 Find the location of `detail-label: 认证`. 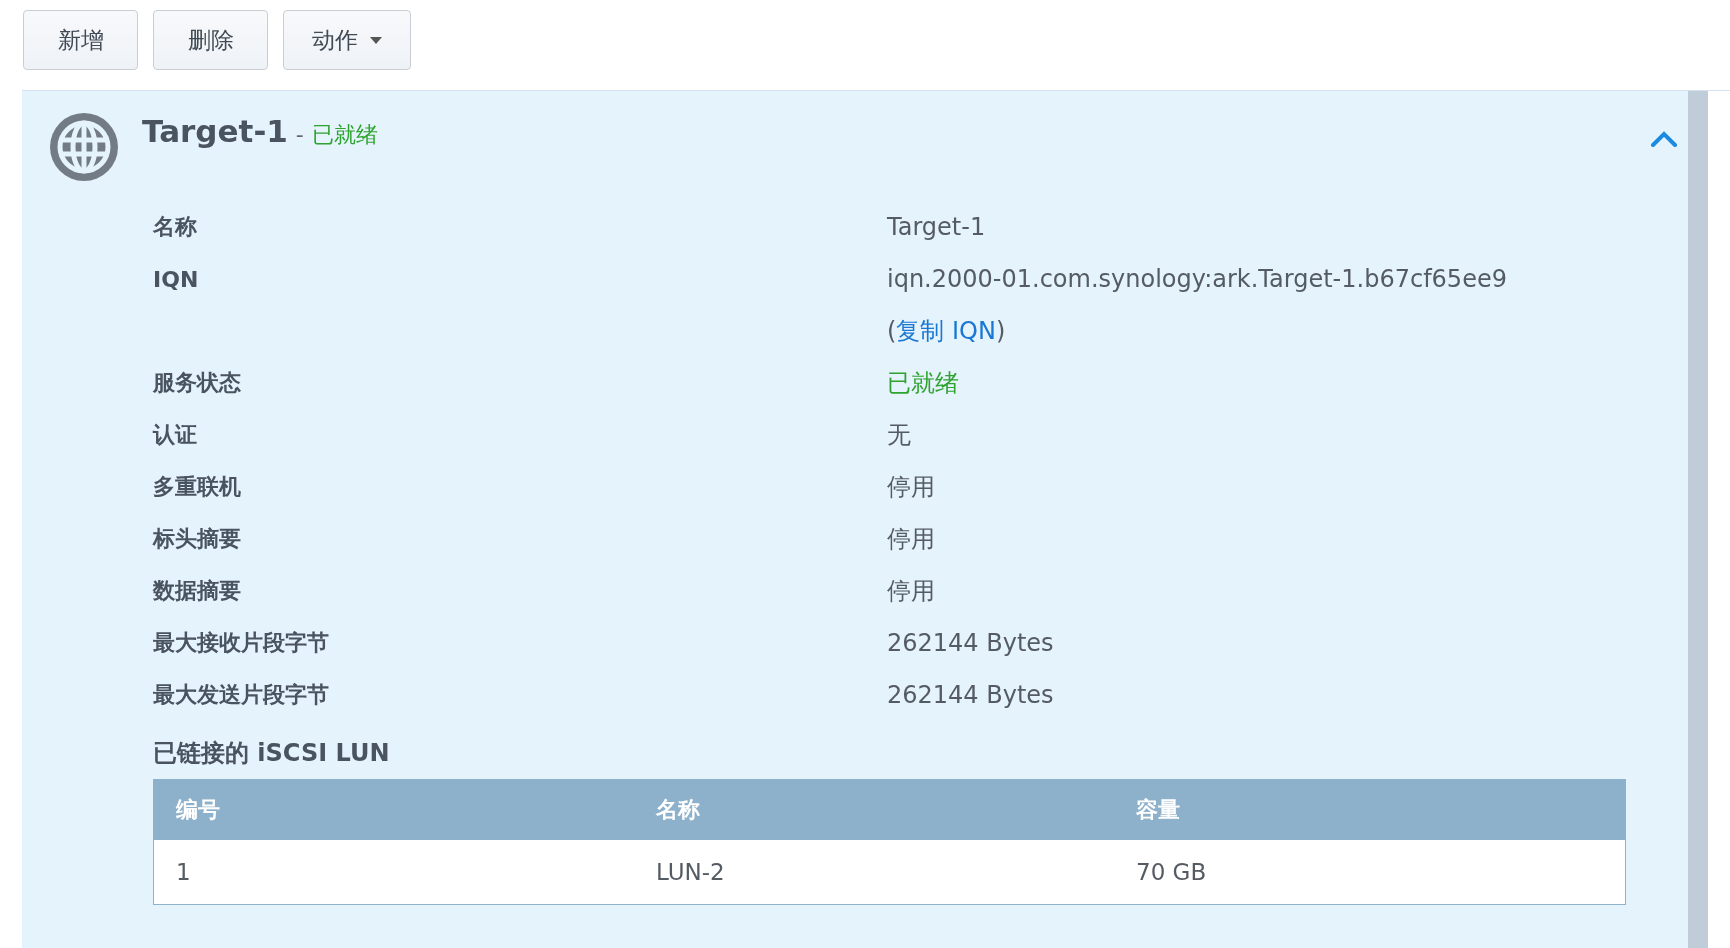

detail-label: 认证 is located at coordinates (175, 435).